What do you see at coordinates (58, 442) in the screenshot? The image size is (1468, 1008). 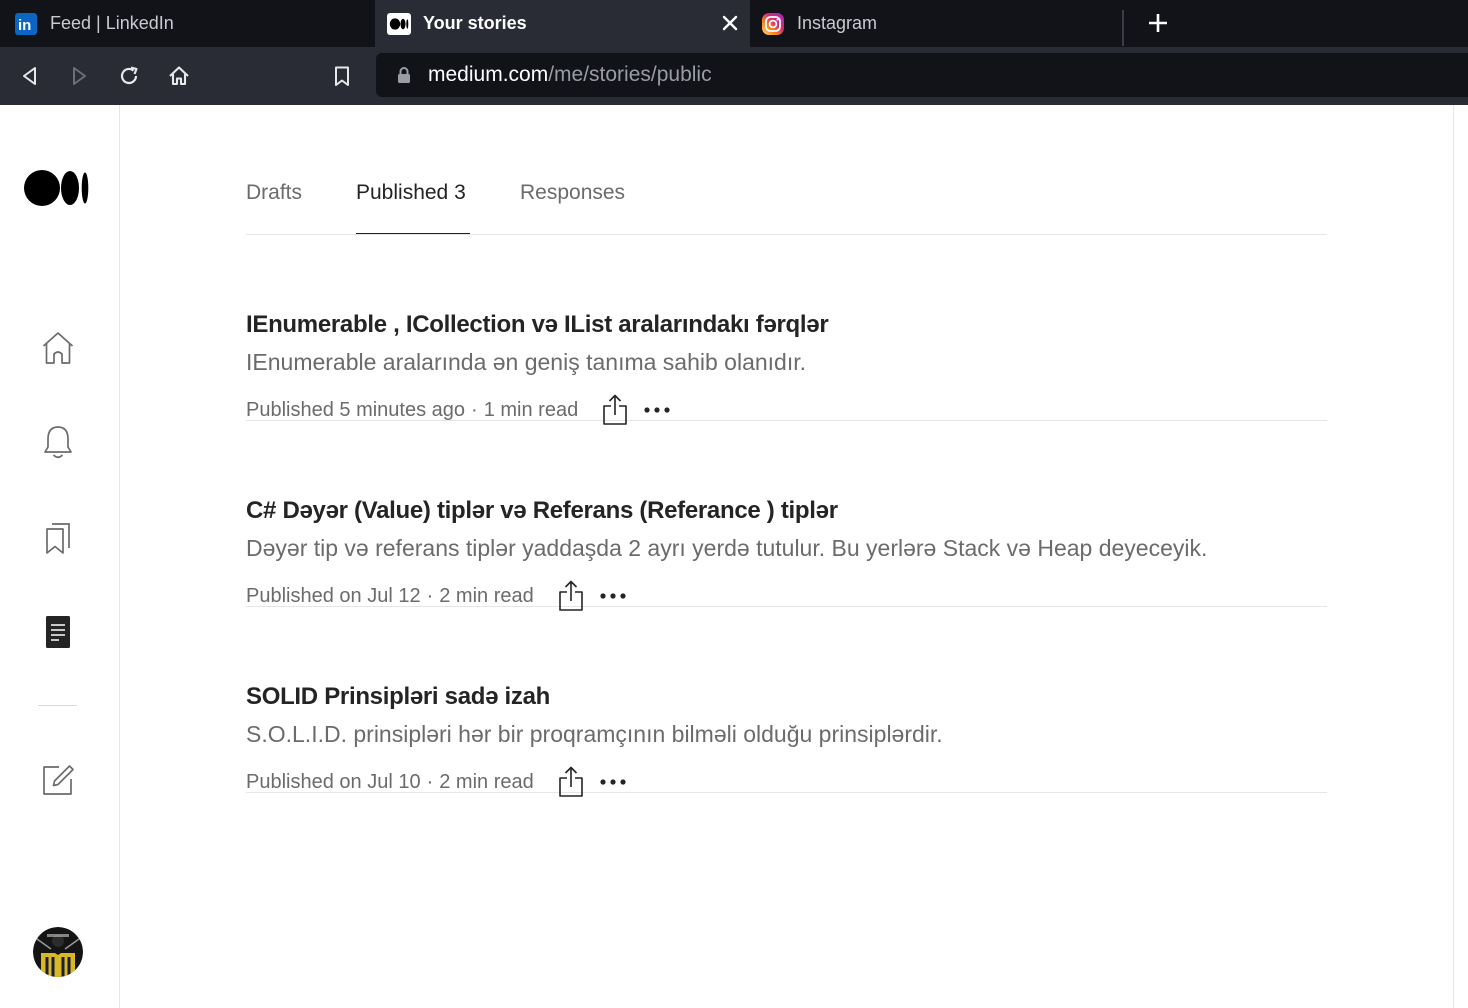 I see `bell-icon` at bounding box center [58, 442].